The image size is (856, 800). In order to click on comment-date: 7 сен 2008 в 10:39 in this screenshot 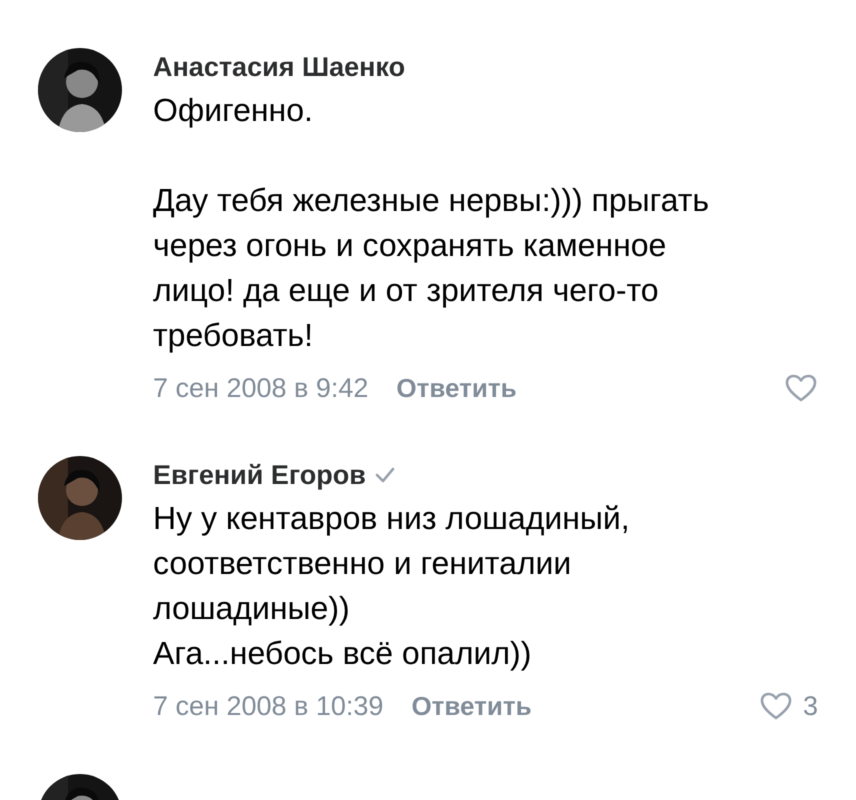, I will do `click(268, 706)`.